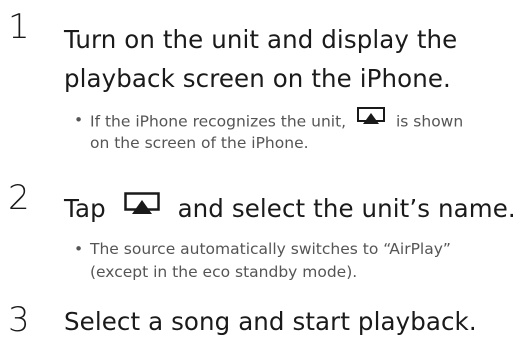 The height and width of the screenshot is (341, 514). What do you see at coordinates (19, 320) in the screenshot?
I see `step-number: 3` at bounding box center [19, 320].